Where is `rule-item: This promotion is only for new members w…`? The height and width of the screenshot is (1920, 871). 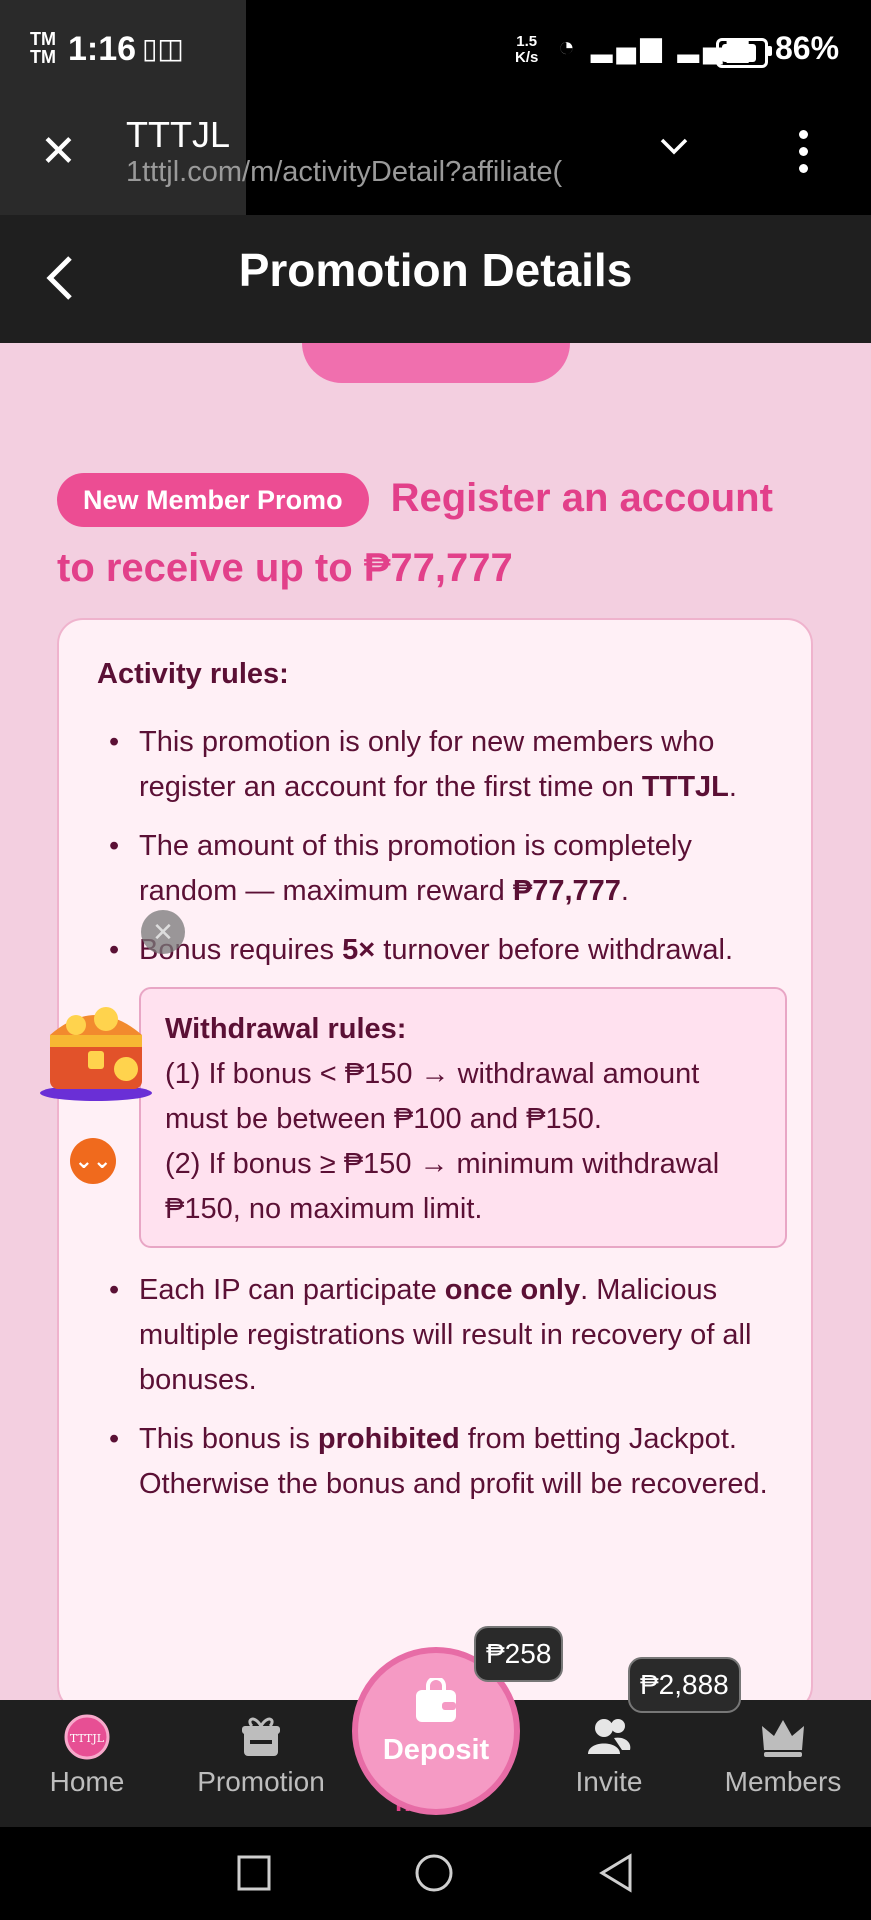
rule-item: This promotion is only for new members w… is located at coordinates (442, 765).